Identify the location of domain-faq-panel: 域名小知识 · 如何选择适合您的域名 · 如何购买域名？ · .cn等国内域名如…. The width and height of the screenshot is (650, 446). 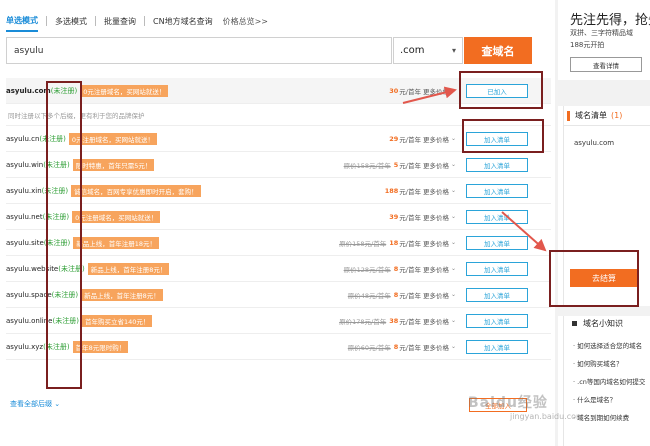
(606, 381).